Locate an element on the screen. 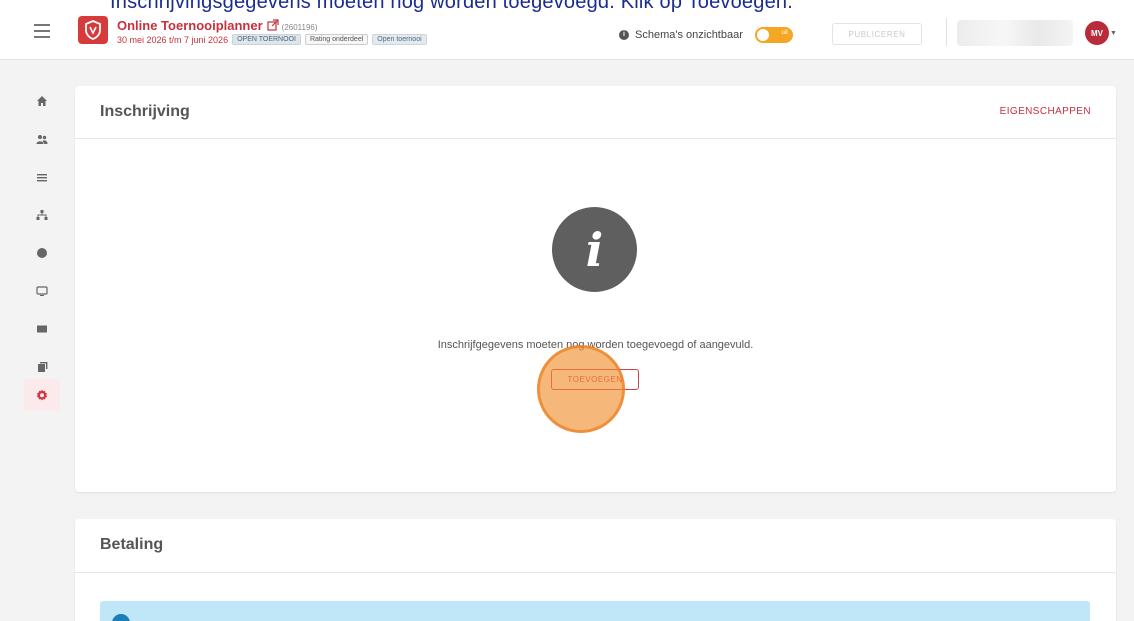 The image size is (1134, 621). users-icon is located at coordinates (42, 139).